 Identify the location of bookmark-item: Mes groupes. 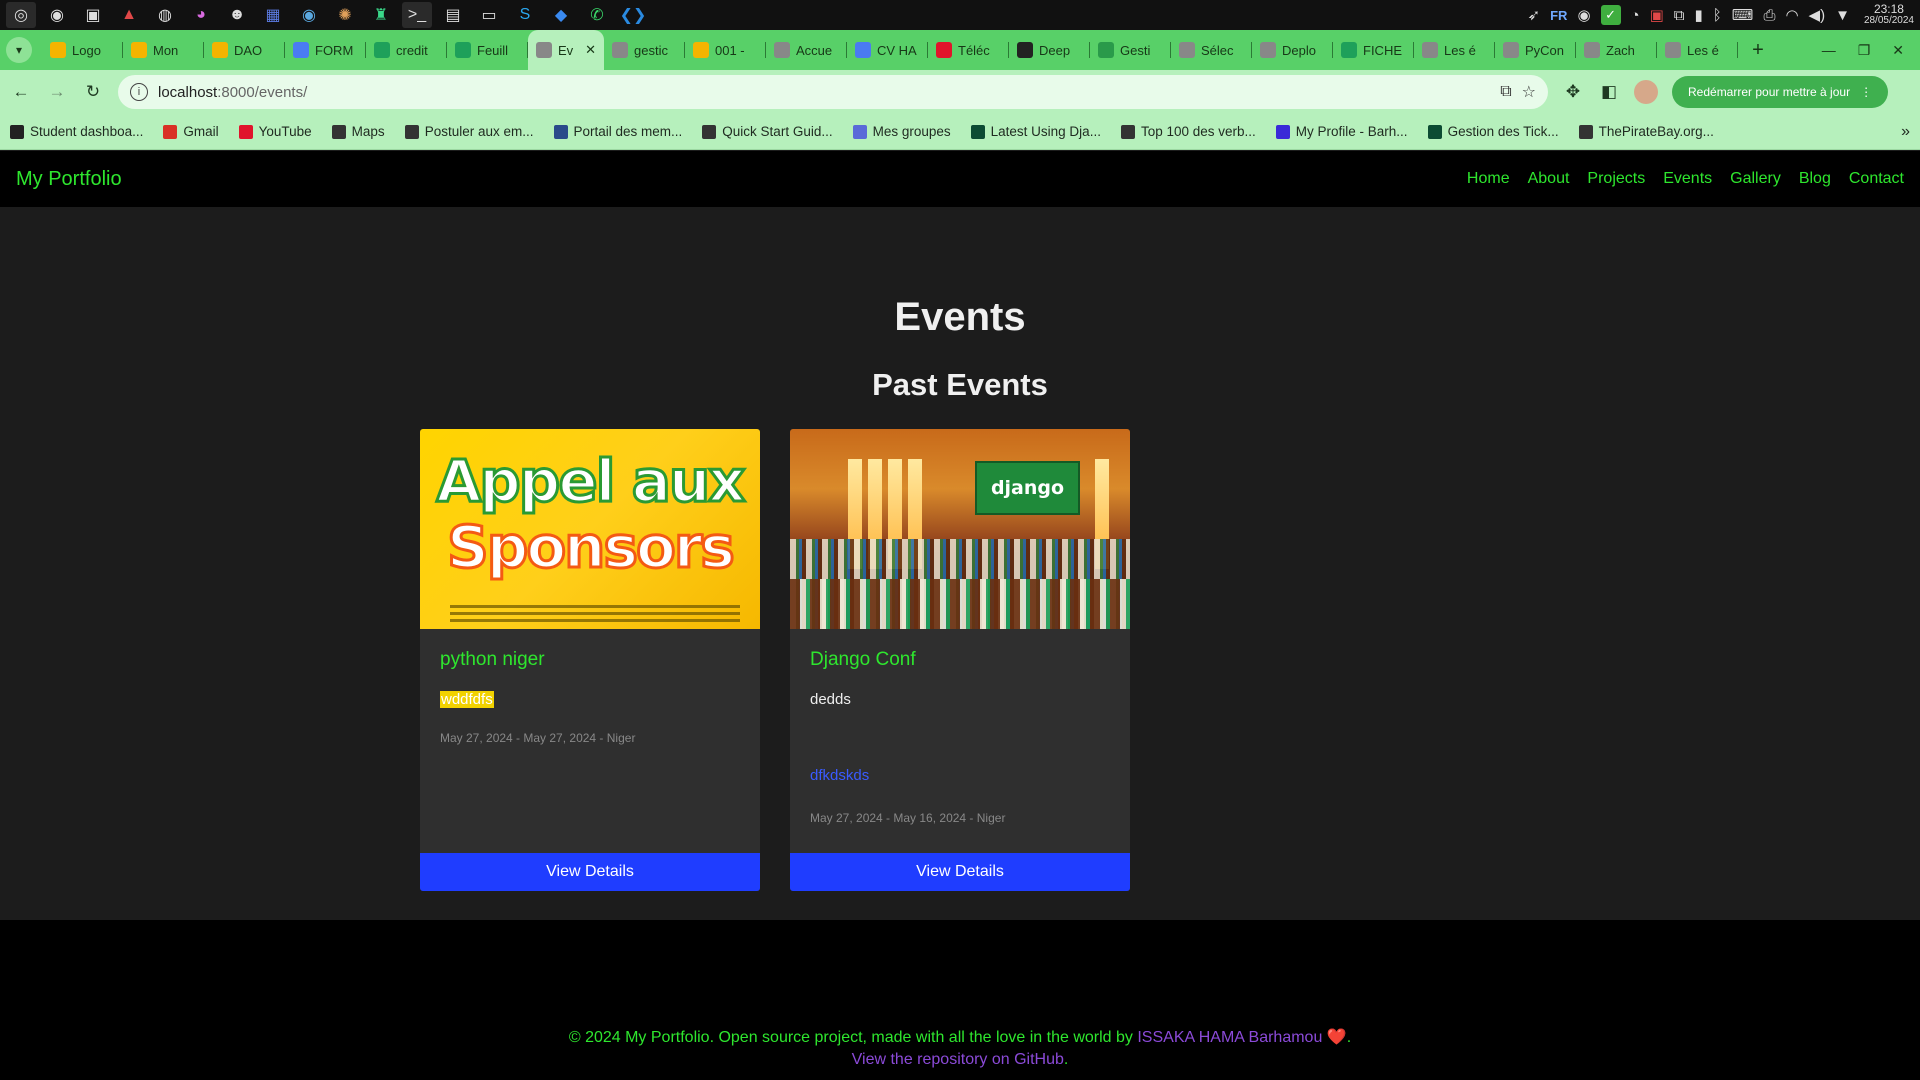
(901, 131).